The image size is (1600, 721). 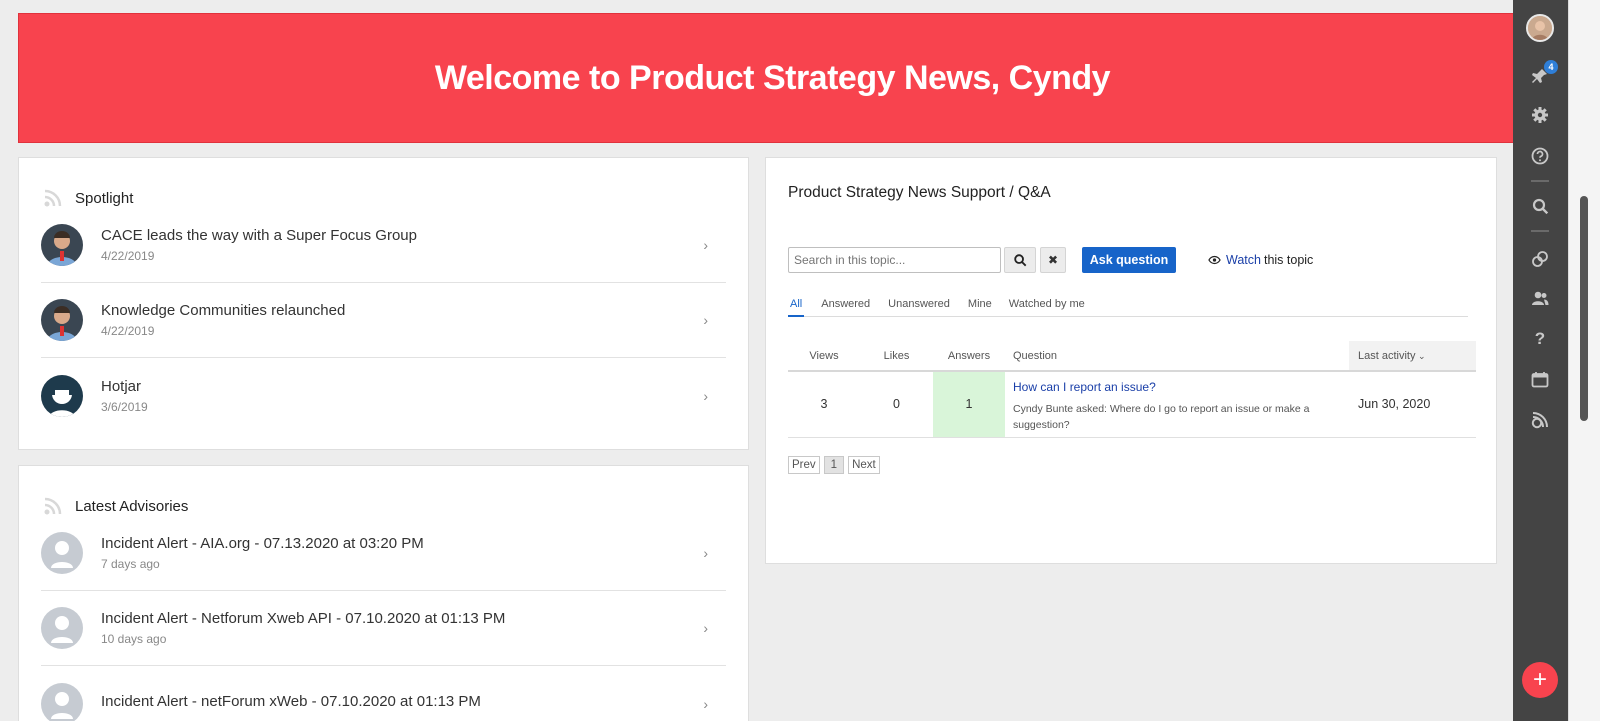 What do you see at coordinates (1540, 360) in the screenshot?
I see `right-sidebar: 4 ? +` at bounding box center [1540, 360].